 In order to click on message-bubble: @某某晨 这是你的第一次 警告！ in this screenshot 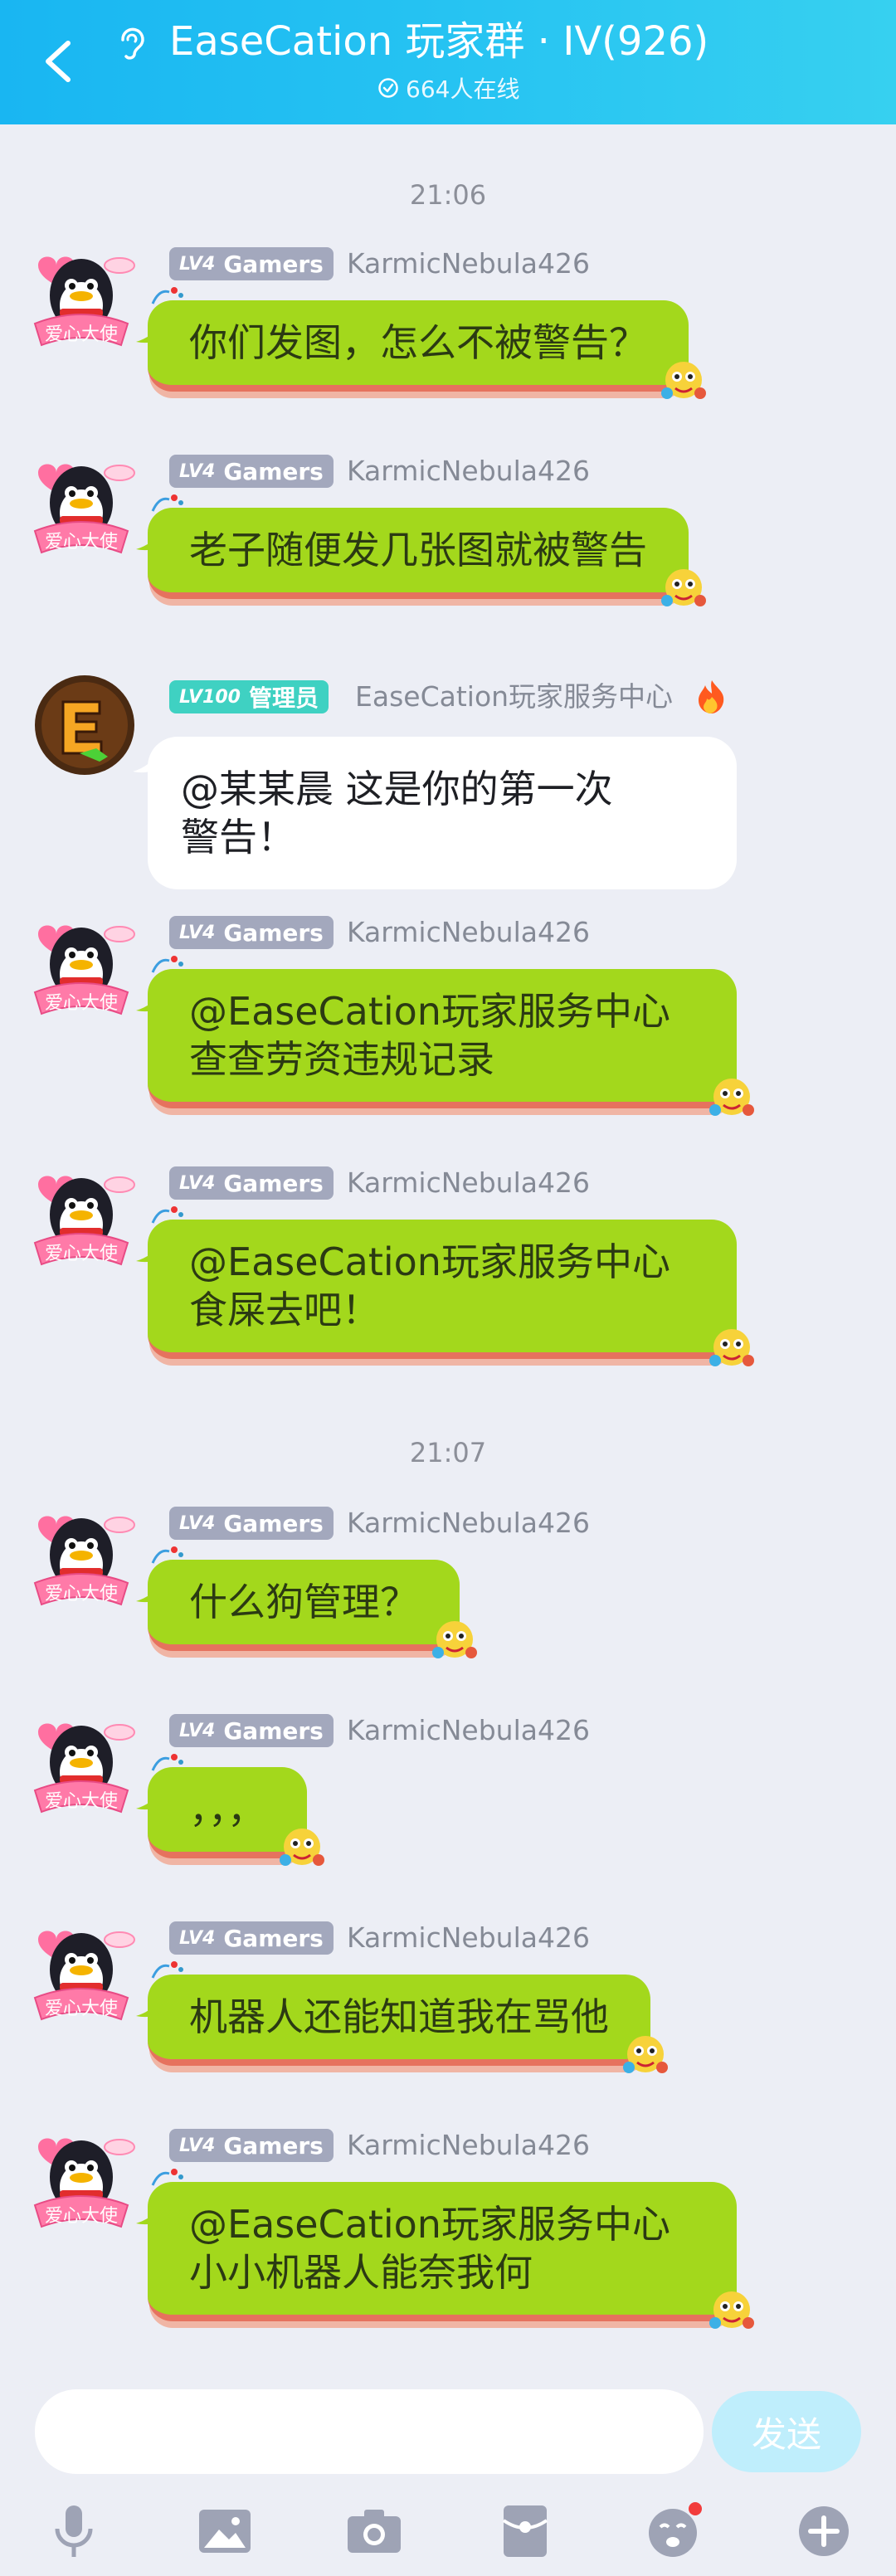, I will do `click(435, 813)`.